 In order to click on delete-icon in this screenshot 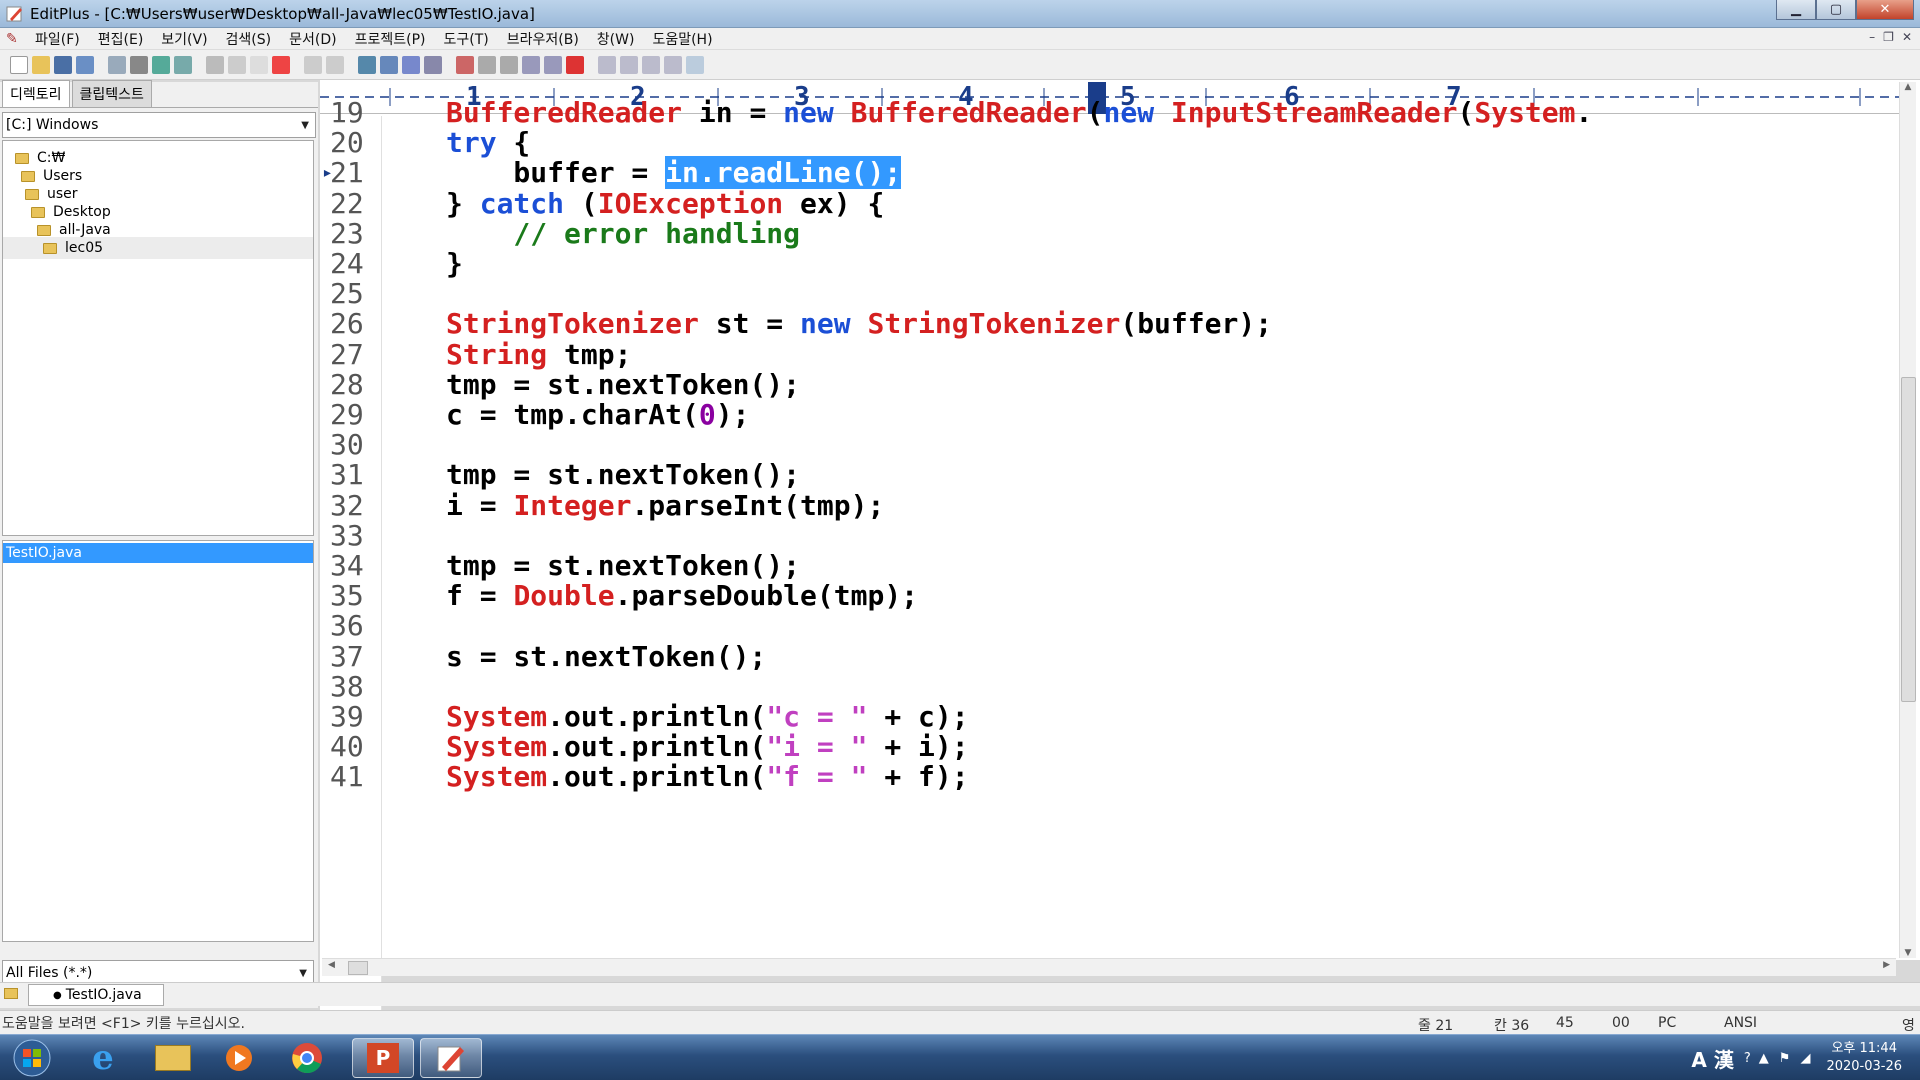, I will do `click(281, 64)`.